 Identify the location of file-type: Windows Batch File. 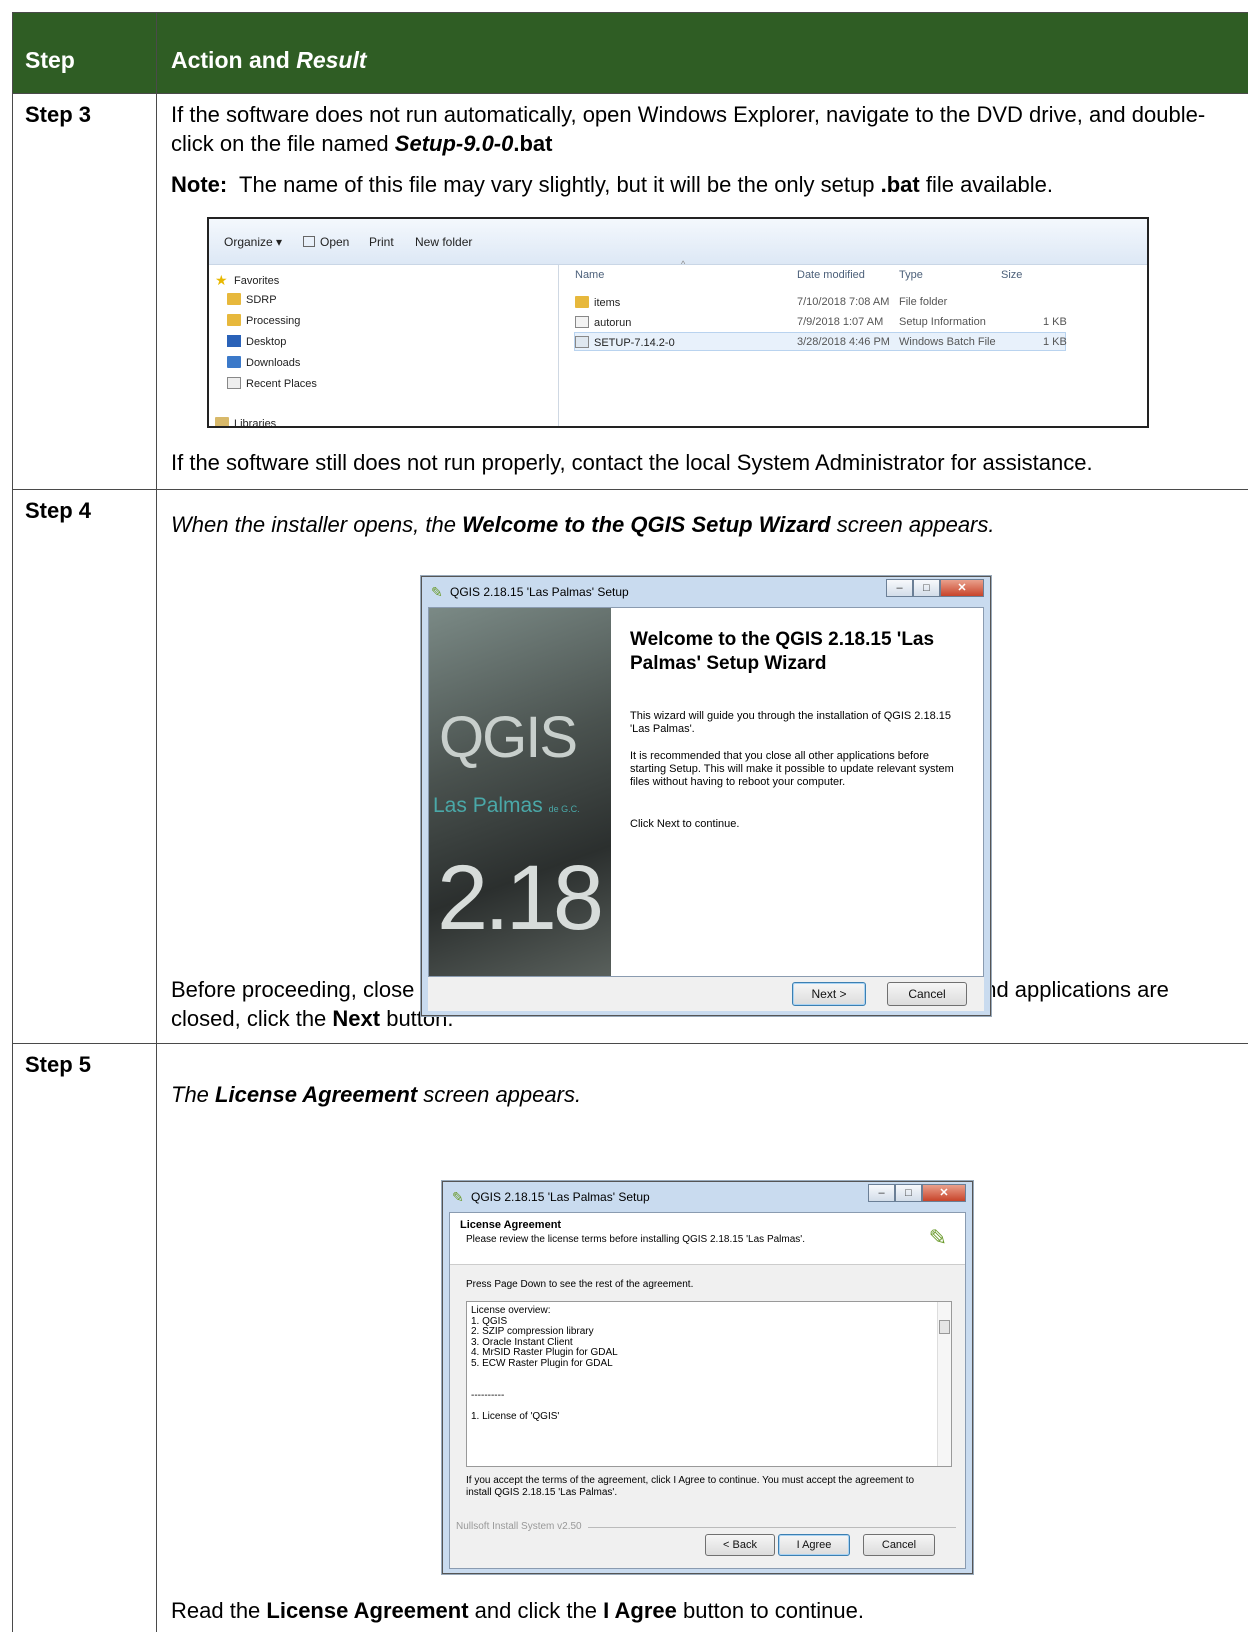
(947, 342).